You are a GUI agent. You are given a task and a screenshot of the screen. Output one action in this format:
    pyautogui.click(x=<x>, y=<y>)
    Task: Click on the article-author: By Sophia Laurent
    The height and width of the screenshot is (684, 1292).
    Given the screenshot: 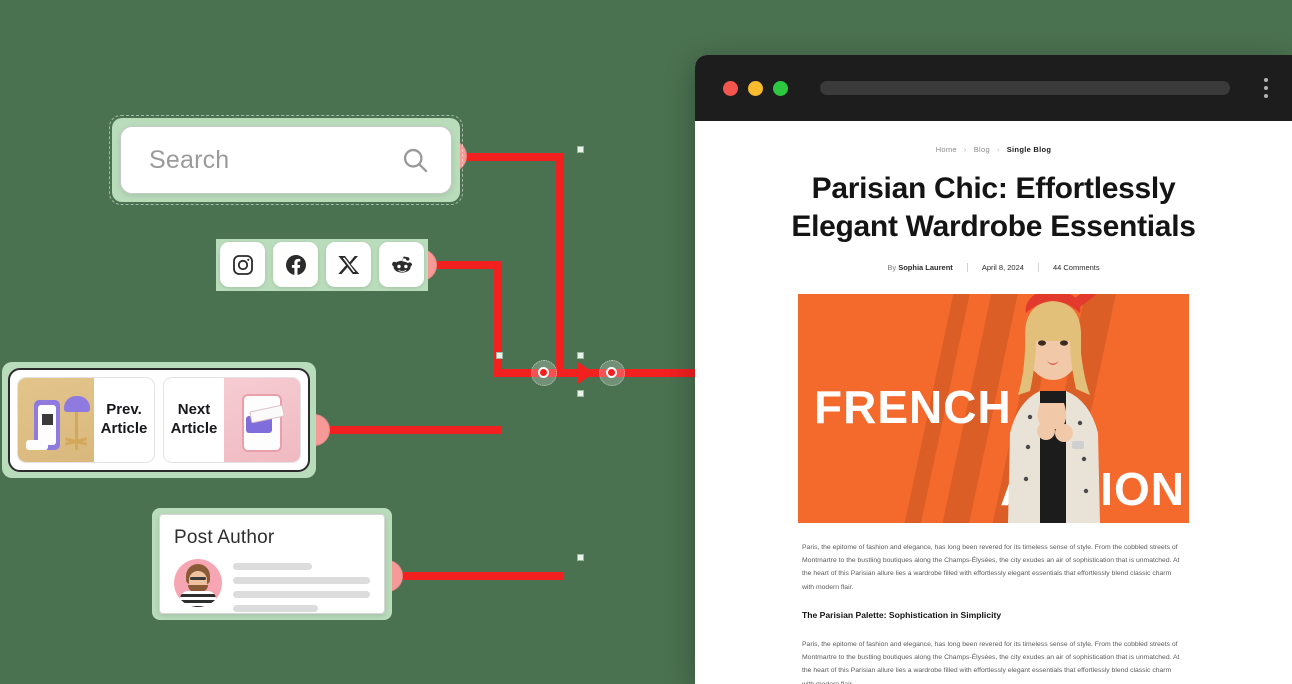 What is the action you would take?
    pyautogui.click(x=919, y=267)
    